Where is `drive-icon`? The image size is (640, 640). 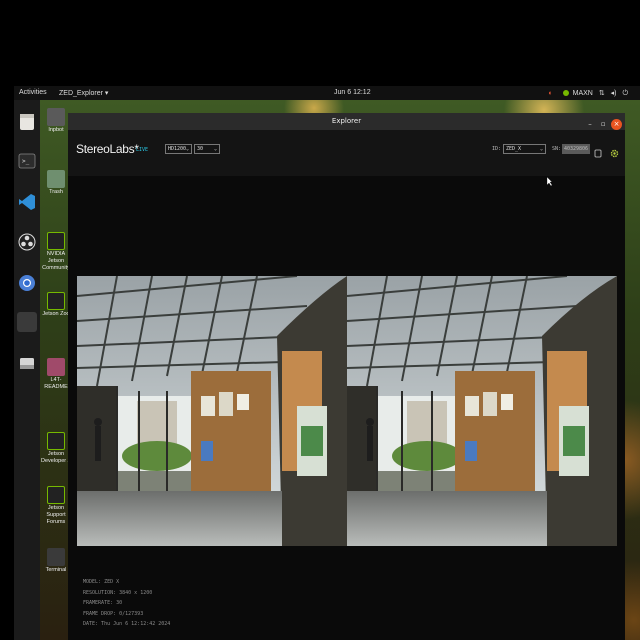 drive-icon is located at coordinates (27, 363).